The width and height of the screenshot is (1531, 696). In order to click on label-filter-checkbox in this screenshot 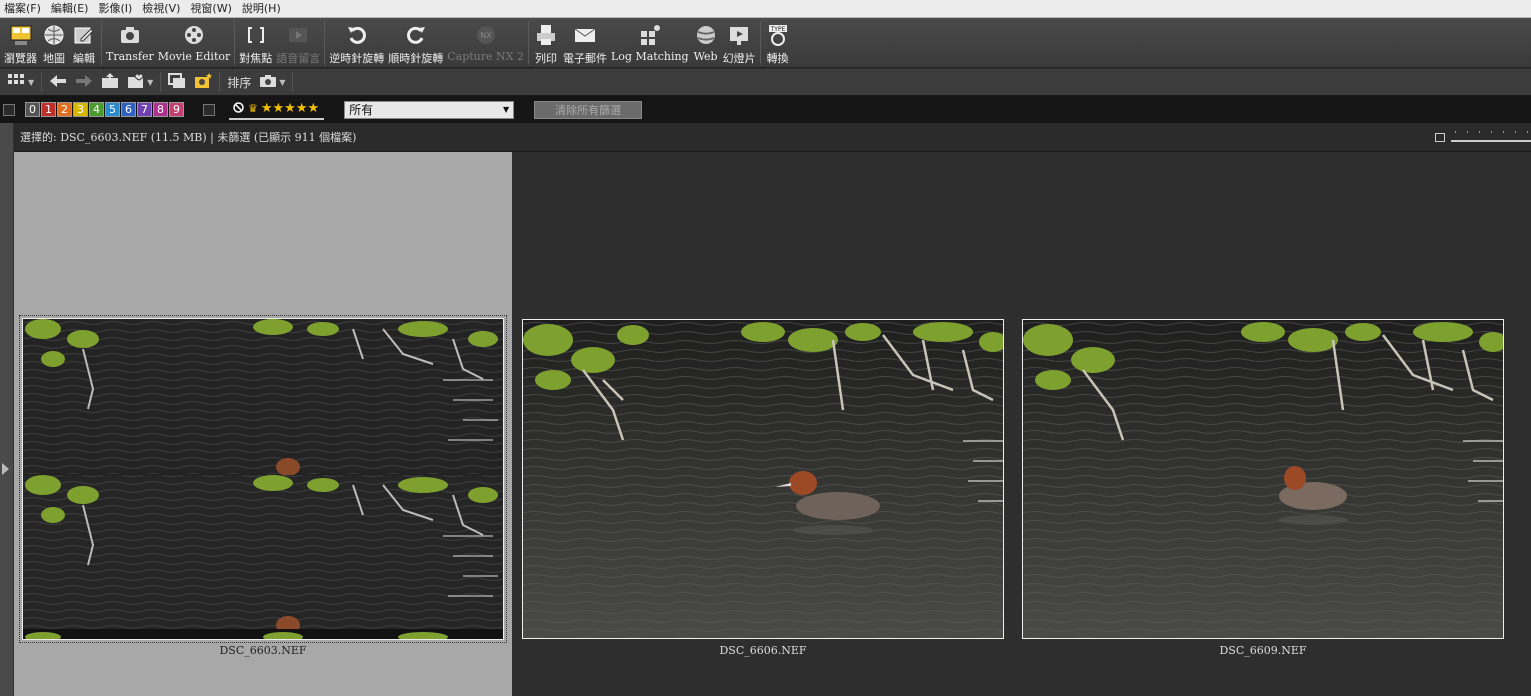, I will do `click(9, 109)`.